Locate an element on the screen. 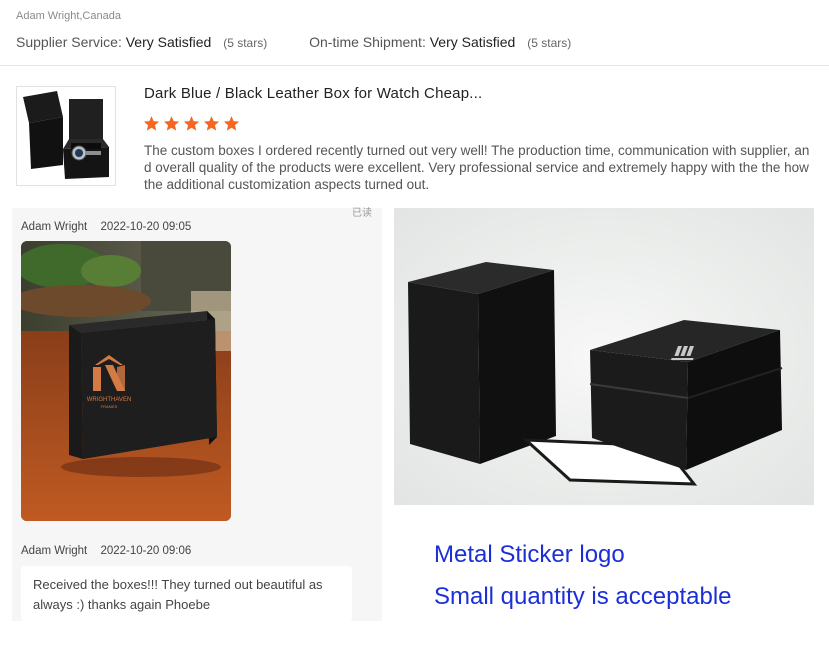  message-date: 2022-10-20 09:05 is located at coordinates (146, 227).